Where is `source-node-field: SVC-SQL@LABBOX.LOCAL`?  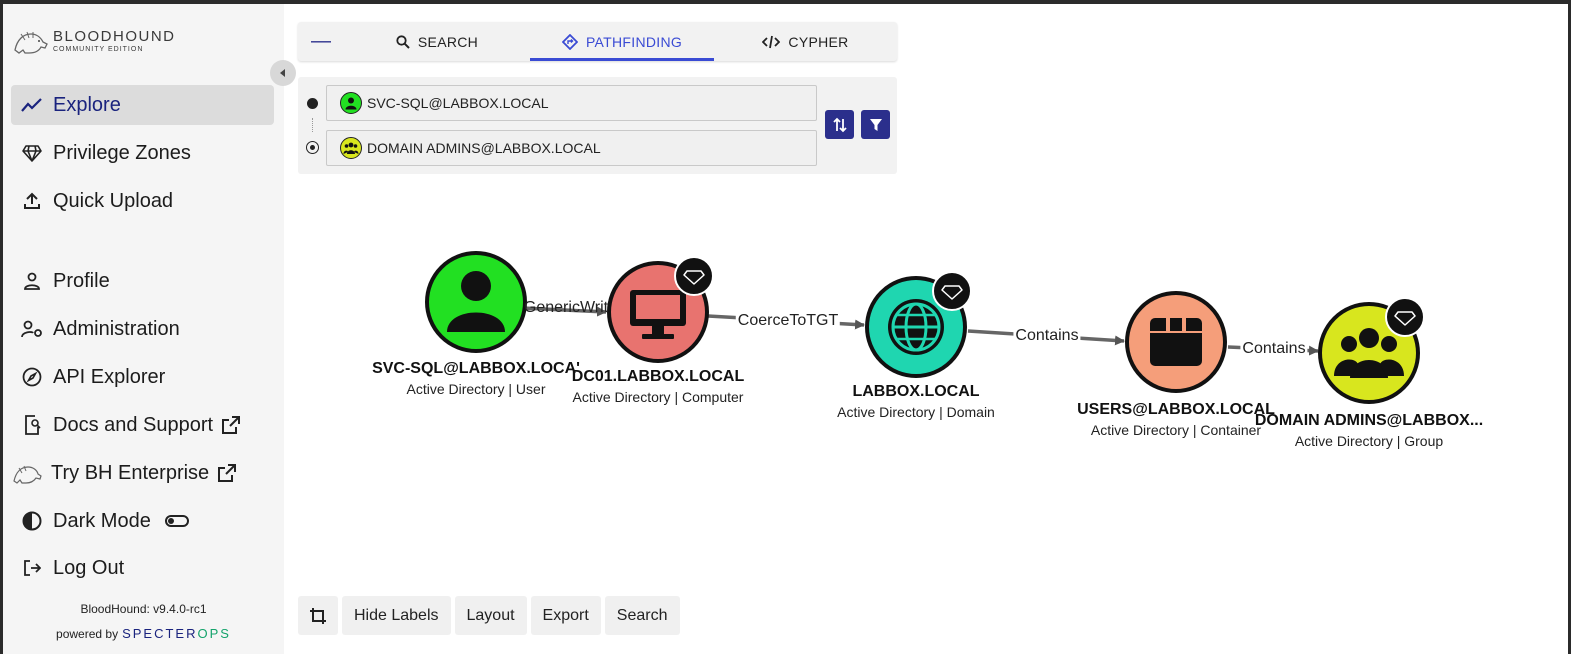
source-node-field: SVC-SQL@LABBOX.LOCAL is located at coordinates (571, 103).